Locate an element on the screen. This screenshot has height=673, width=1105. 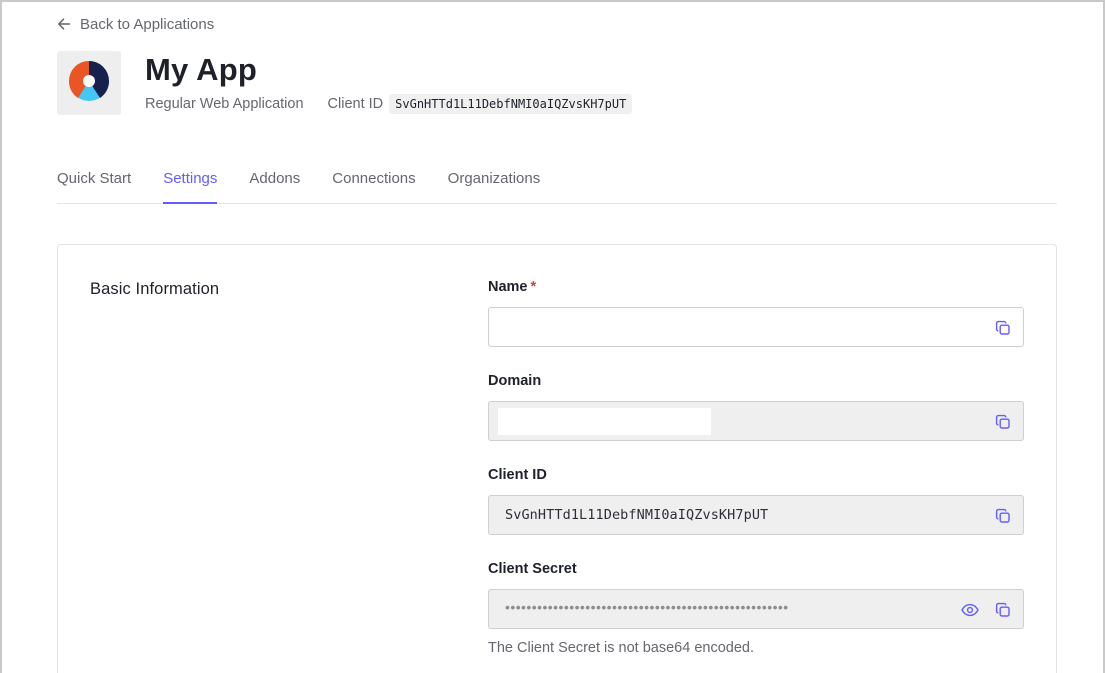
page-title: My App is located at coordinates (201, 69).